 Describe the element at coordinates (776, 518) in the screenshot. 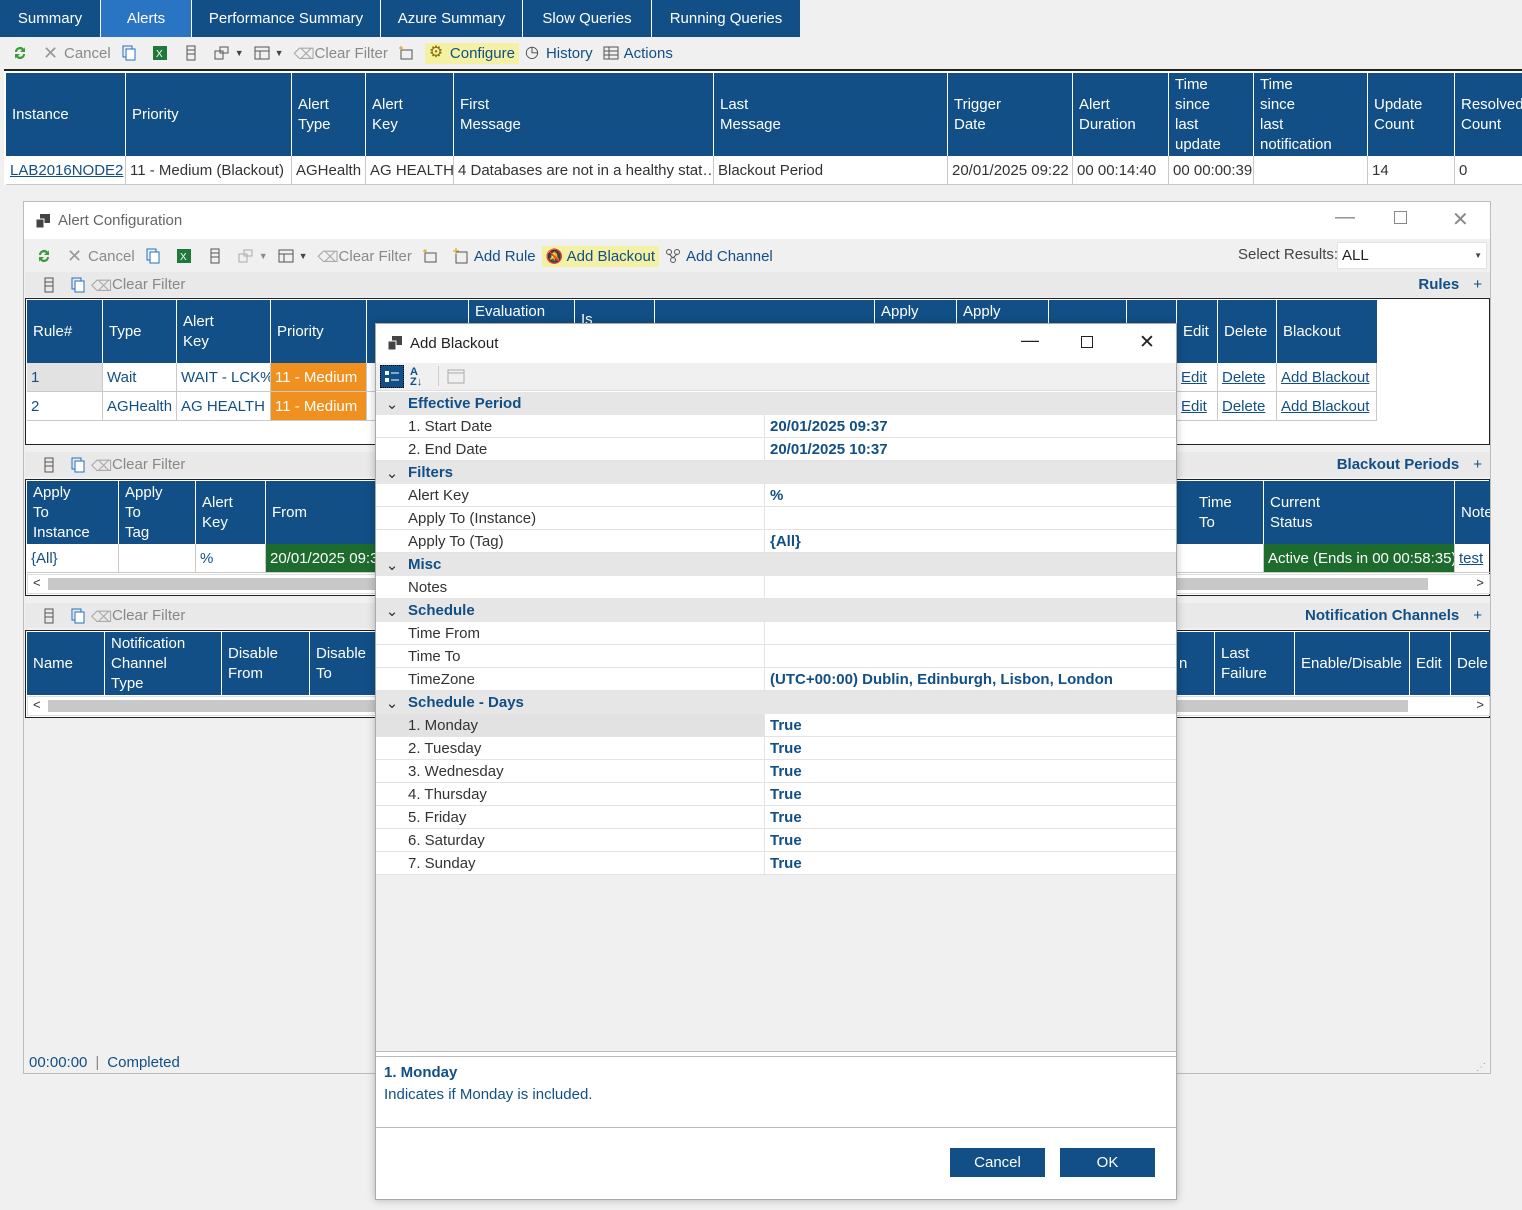

I see `property-row: Apply To (Instance)` at that location.